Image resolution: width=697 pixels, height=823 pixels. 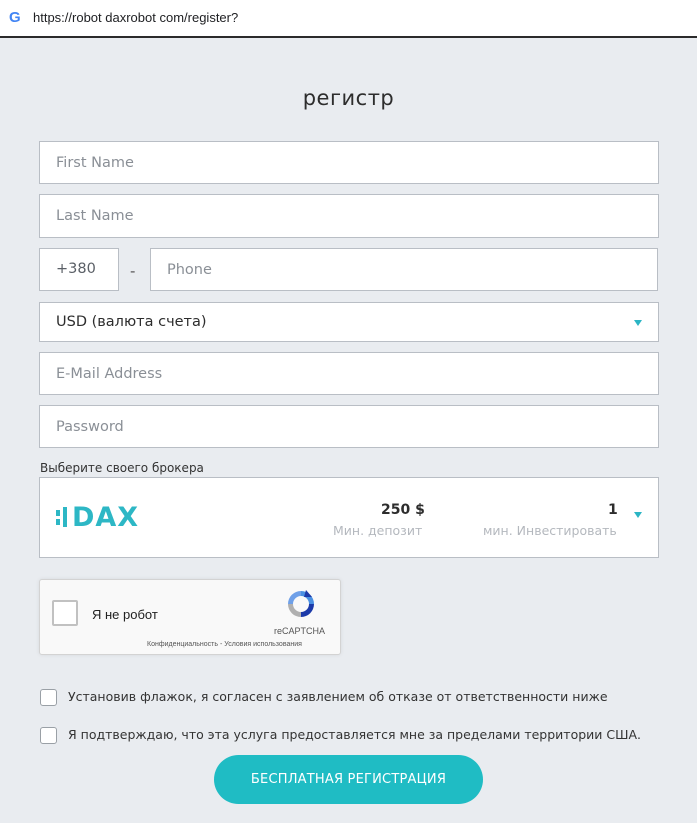 What do you see at coordinates (48, 697) in the screenshot?
I see `disclaimer-checkbox` at bounding box center [48, 697].